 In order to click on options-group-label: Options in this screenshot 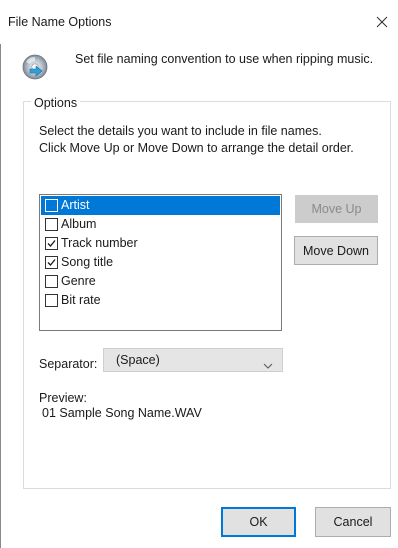, I will do `click(56, 103)`.